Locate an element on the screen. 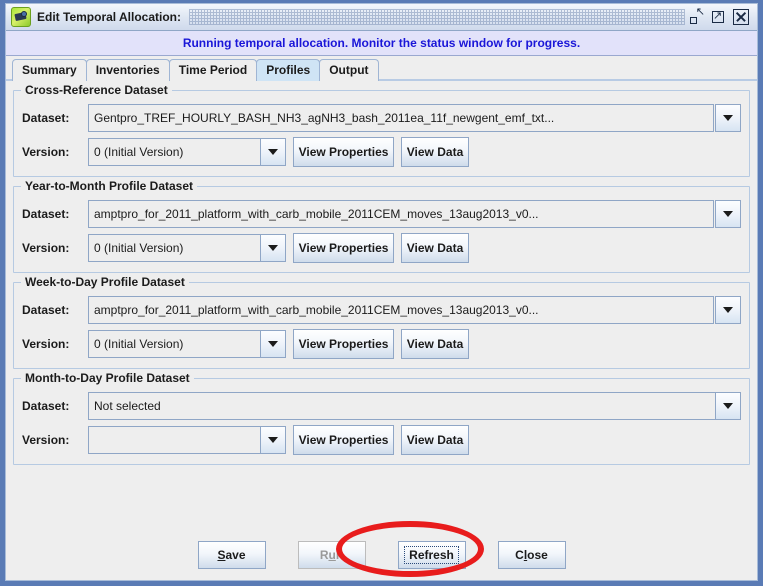 The width and height of the screenshot is (763, 586). combo-value: Not selected is located at coordinates (127, 406).